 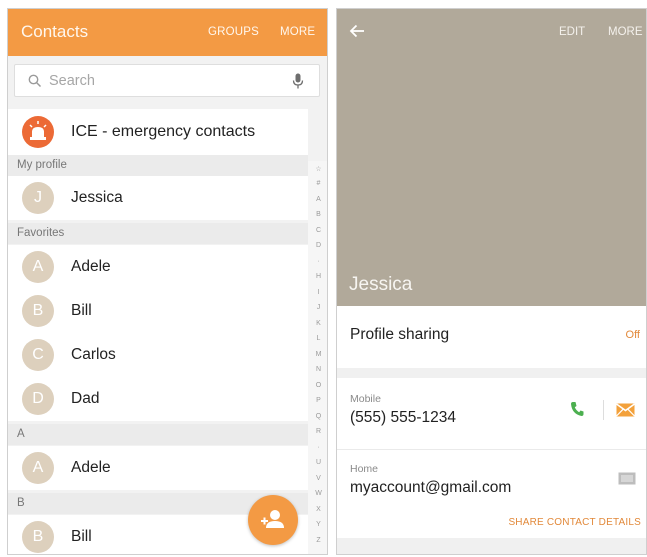 I want to click on groups-button: GROUPS, so click(x=233, y=32).